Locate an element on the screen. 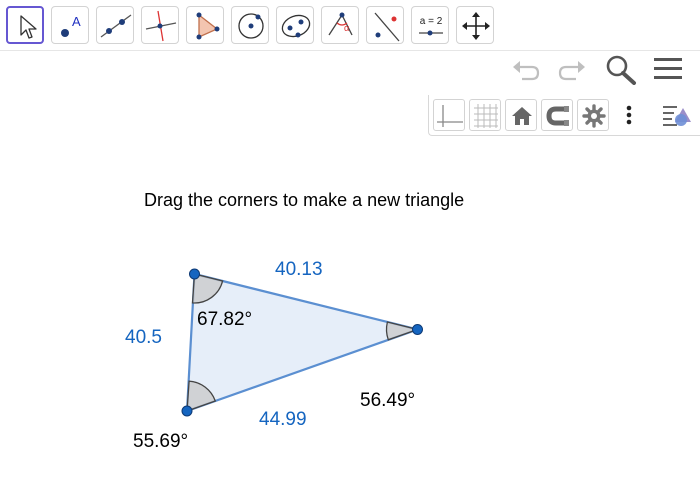 The height and width of the screenshot is (500, 700). move-graphics-view-icon is located at coordinates (476, 26).